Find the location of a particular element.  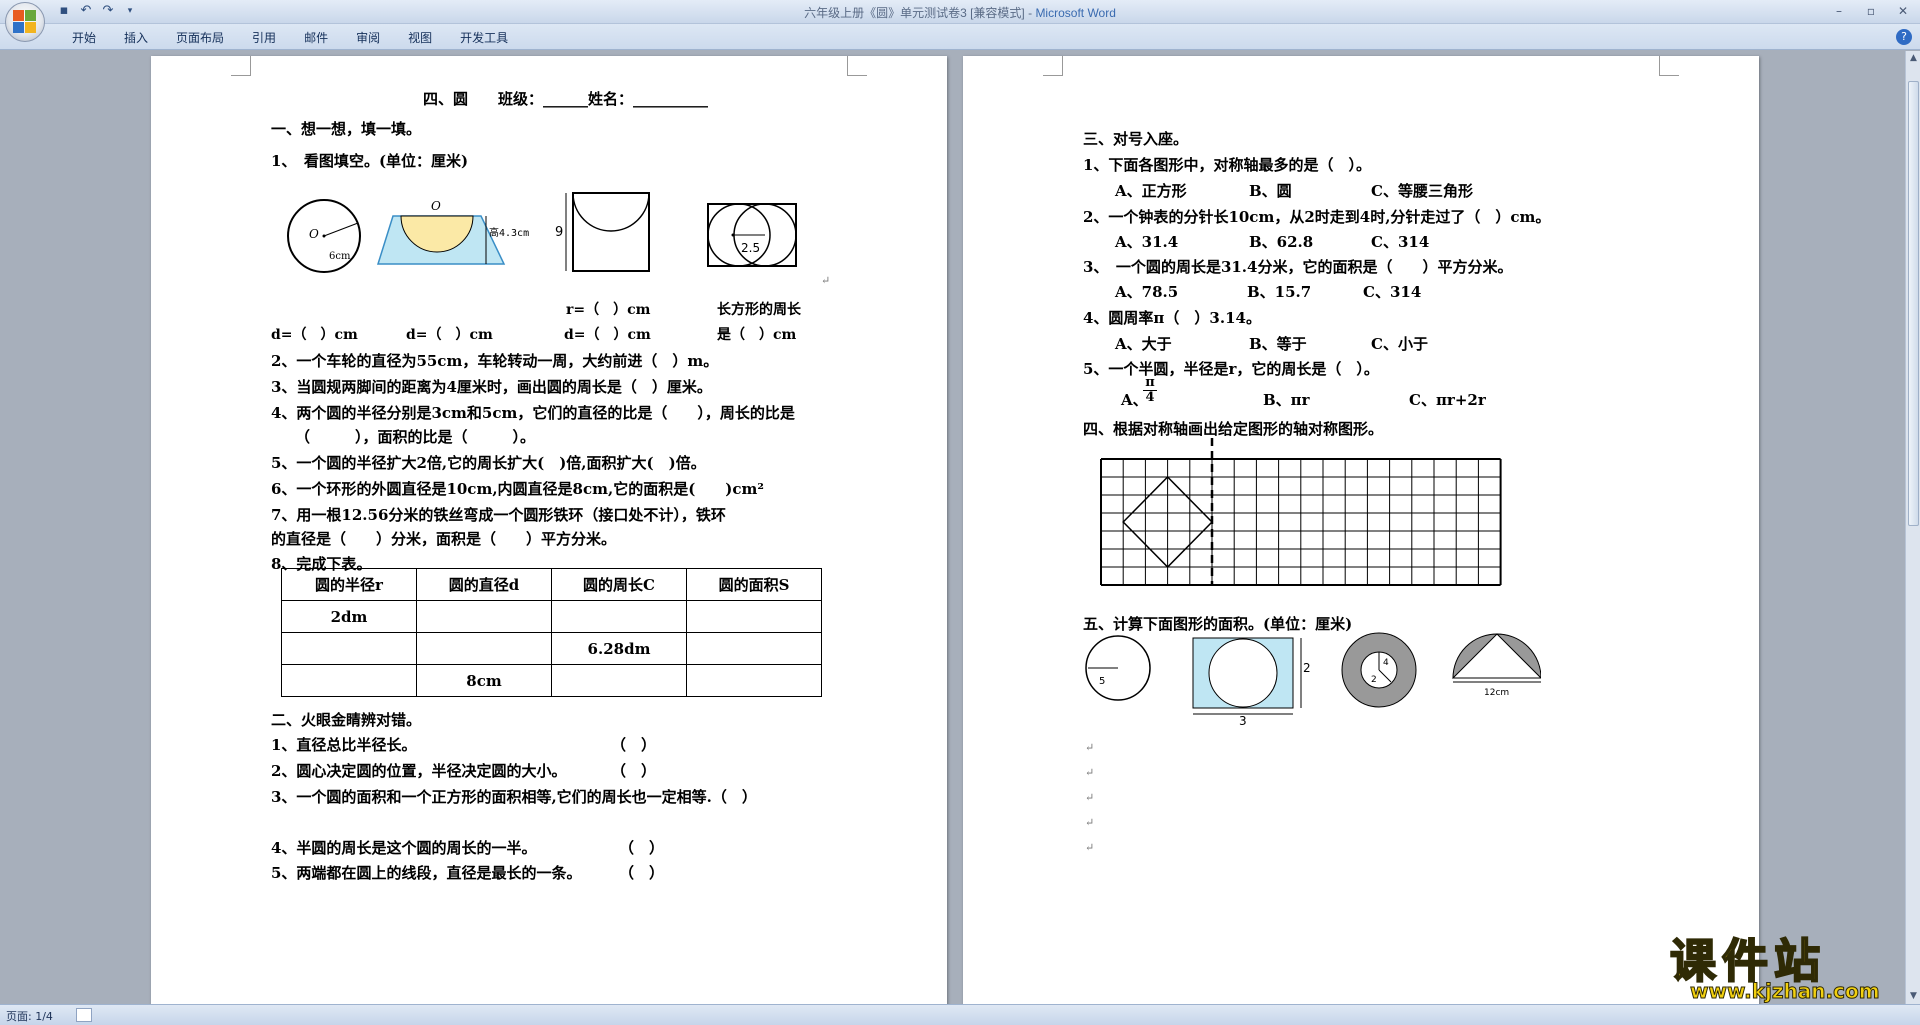

judge-1: 1、直径总比半径长。 is located at coordinates (344, 745).